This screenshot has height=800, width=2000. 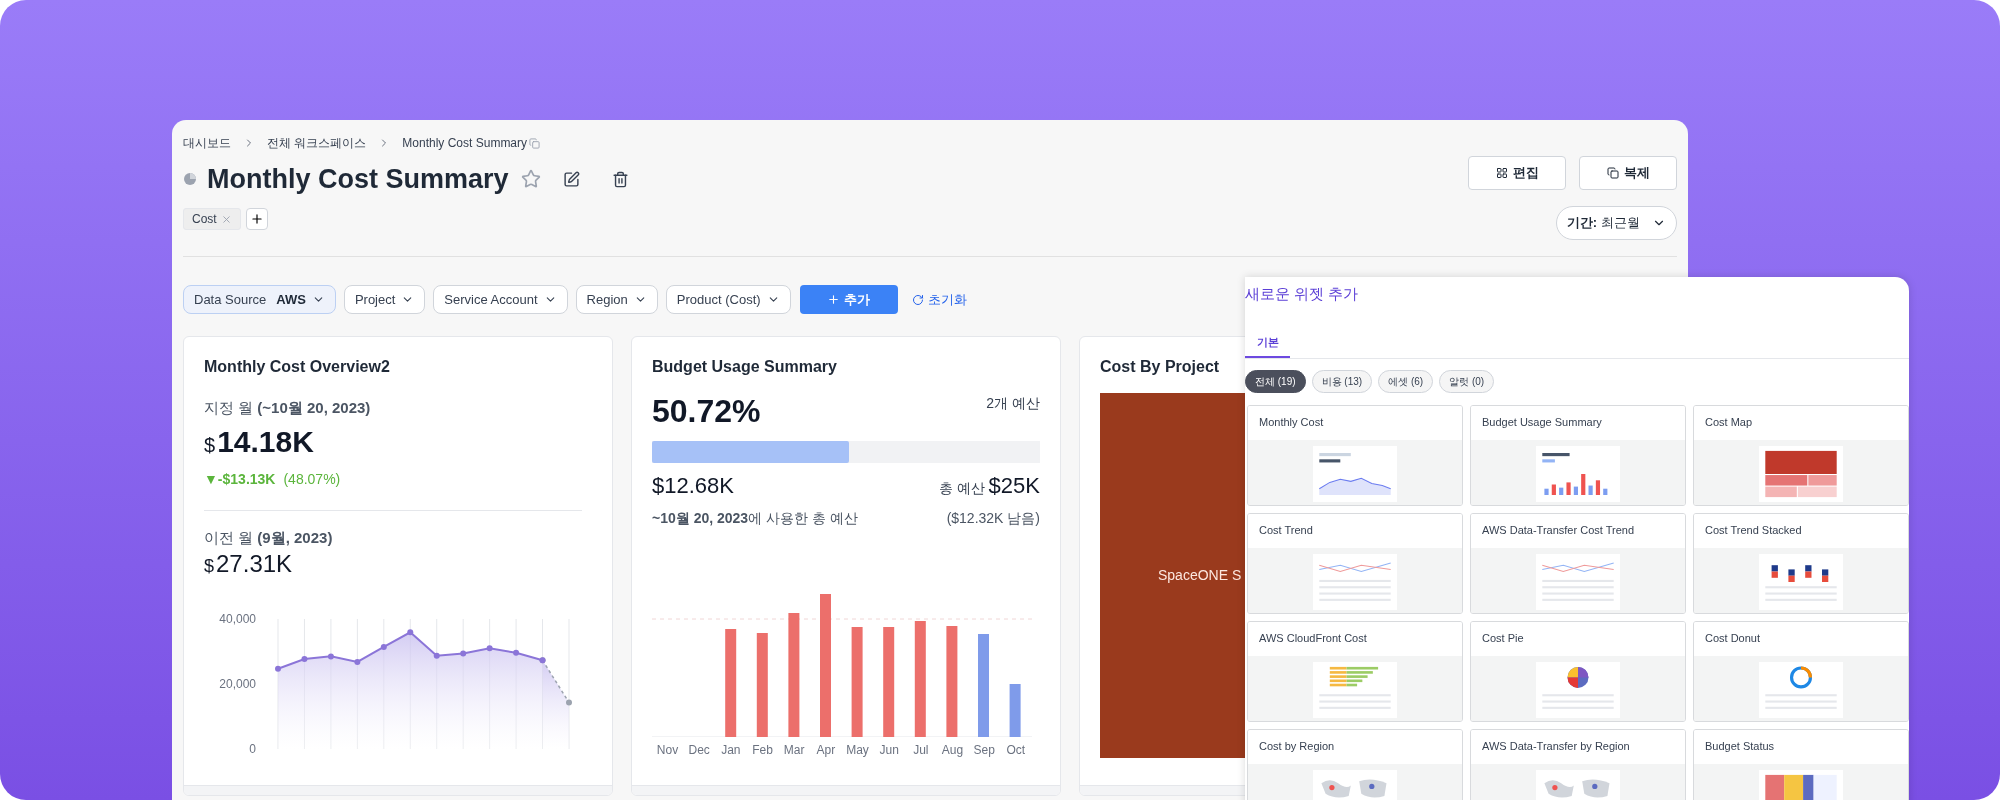 What do you see at coordinates (1556, 747) in the screenshot?
I see `widget-option-title: AWS Data-Transfer by Region` at bounding box center [1556, 747].